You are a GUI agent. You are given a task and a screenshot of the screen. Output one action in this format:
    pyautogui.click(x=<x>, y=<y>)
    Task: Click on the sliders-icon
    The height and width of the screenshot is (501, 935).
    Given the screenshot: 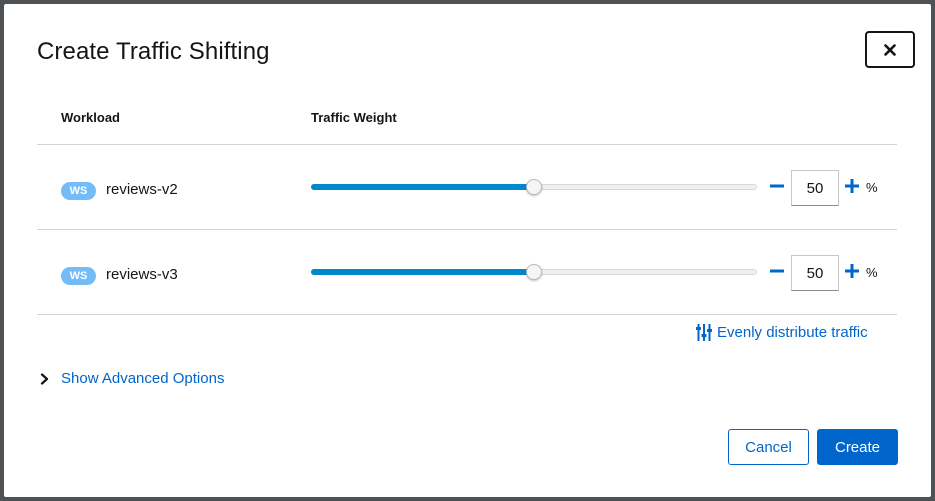 What is the action you would take?
    pyautogui.click(x=704, y=332)
    